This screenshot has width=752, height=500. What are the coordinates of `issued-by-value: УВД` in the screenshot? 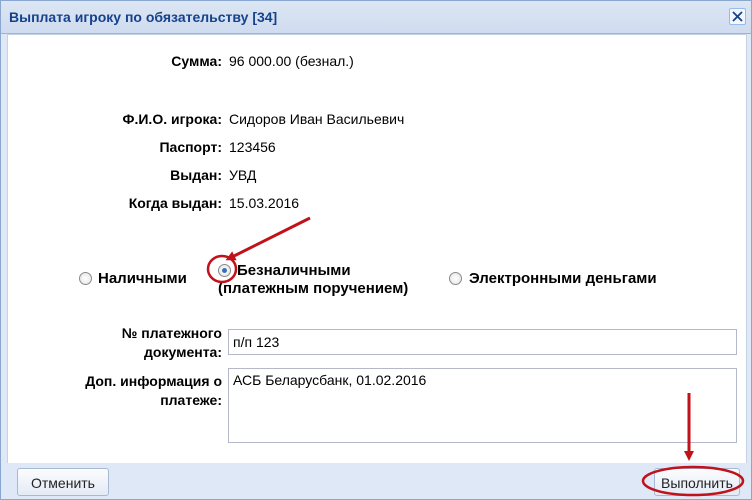 It's located at (243, 175).